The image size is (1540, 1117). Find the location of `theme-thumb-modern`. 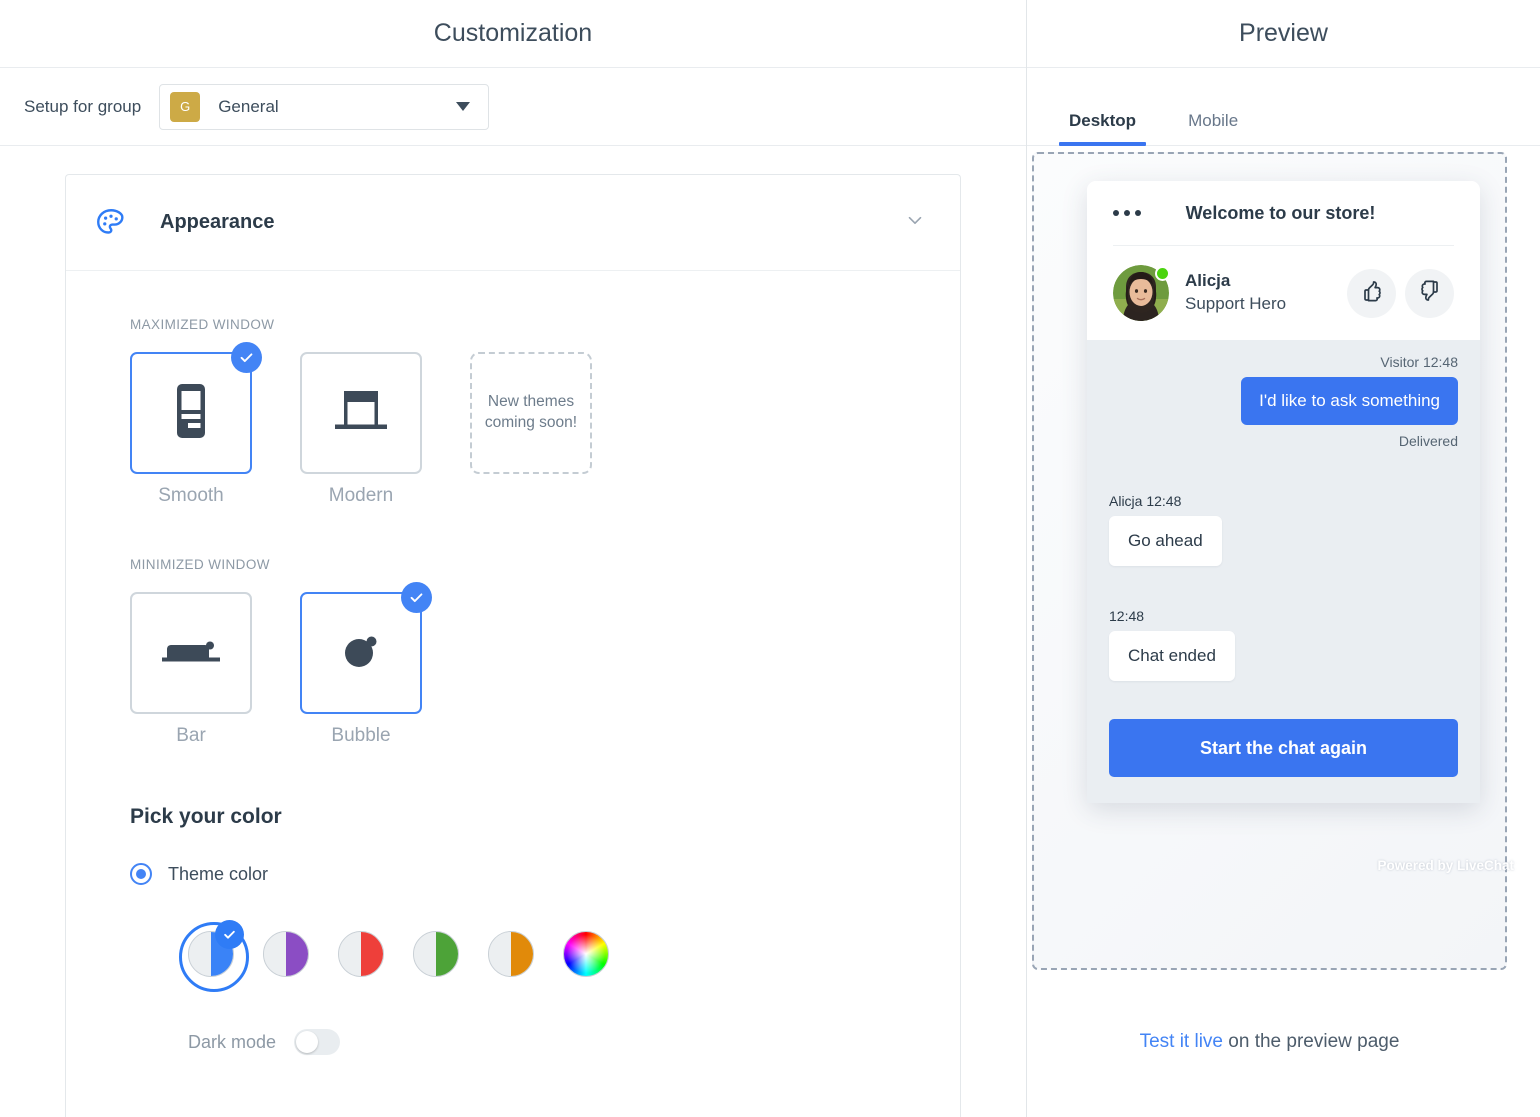

theme-thumb-modern is located at coordinates (361, 413).